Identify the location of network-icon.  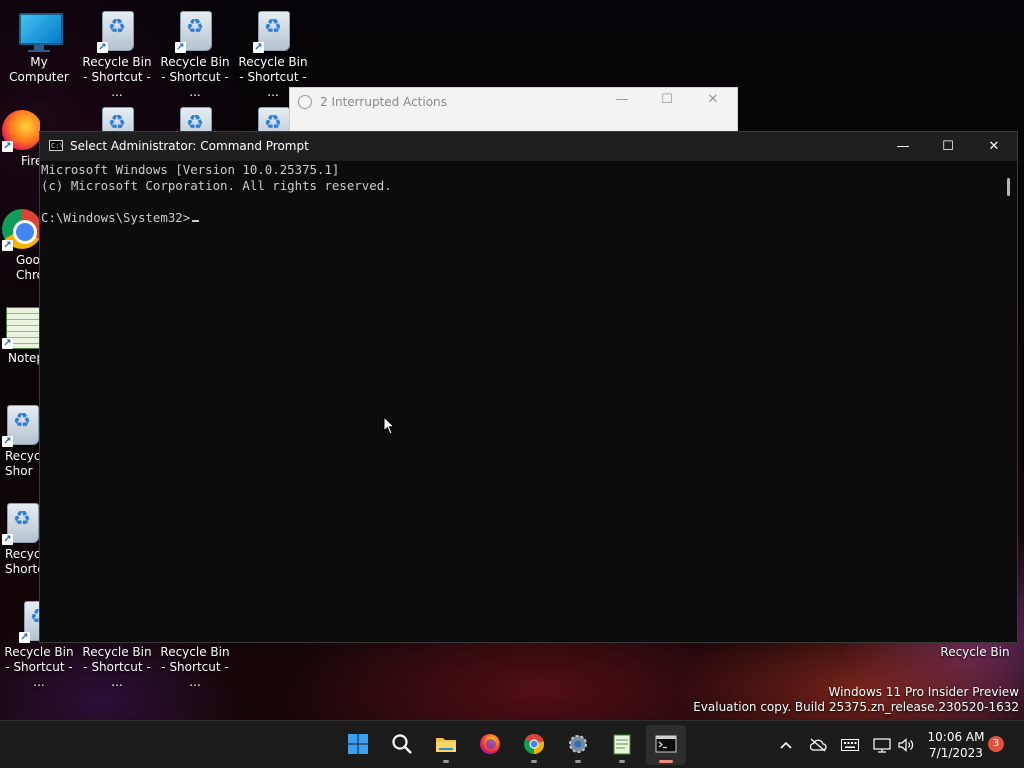
(882, 745).